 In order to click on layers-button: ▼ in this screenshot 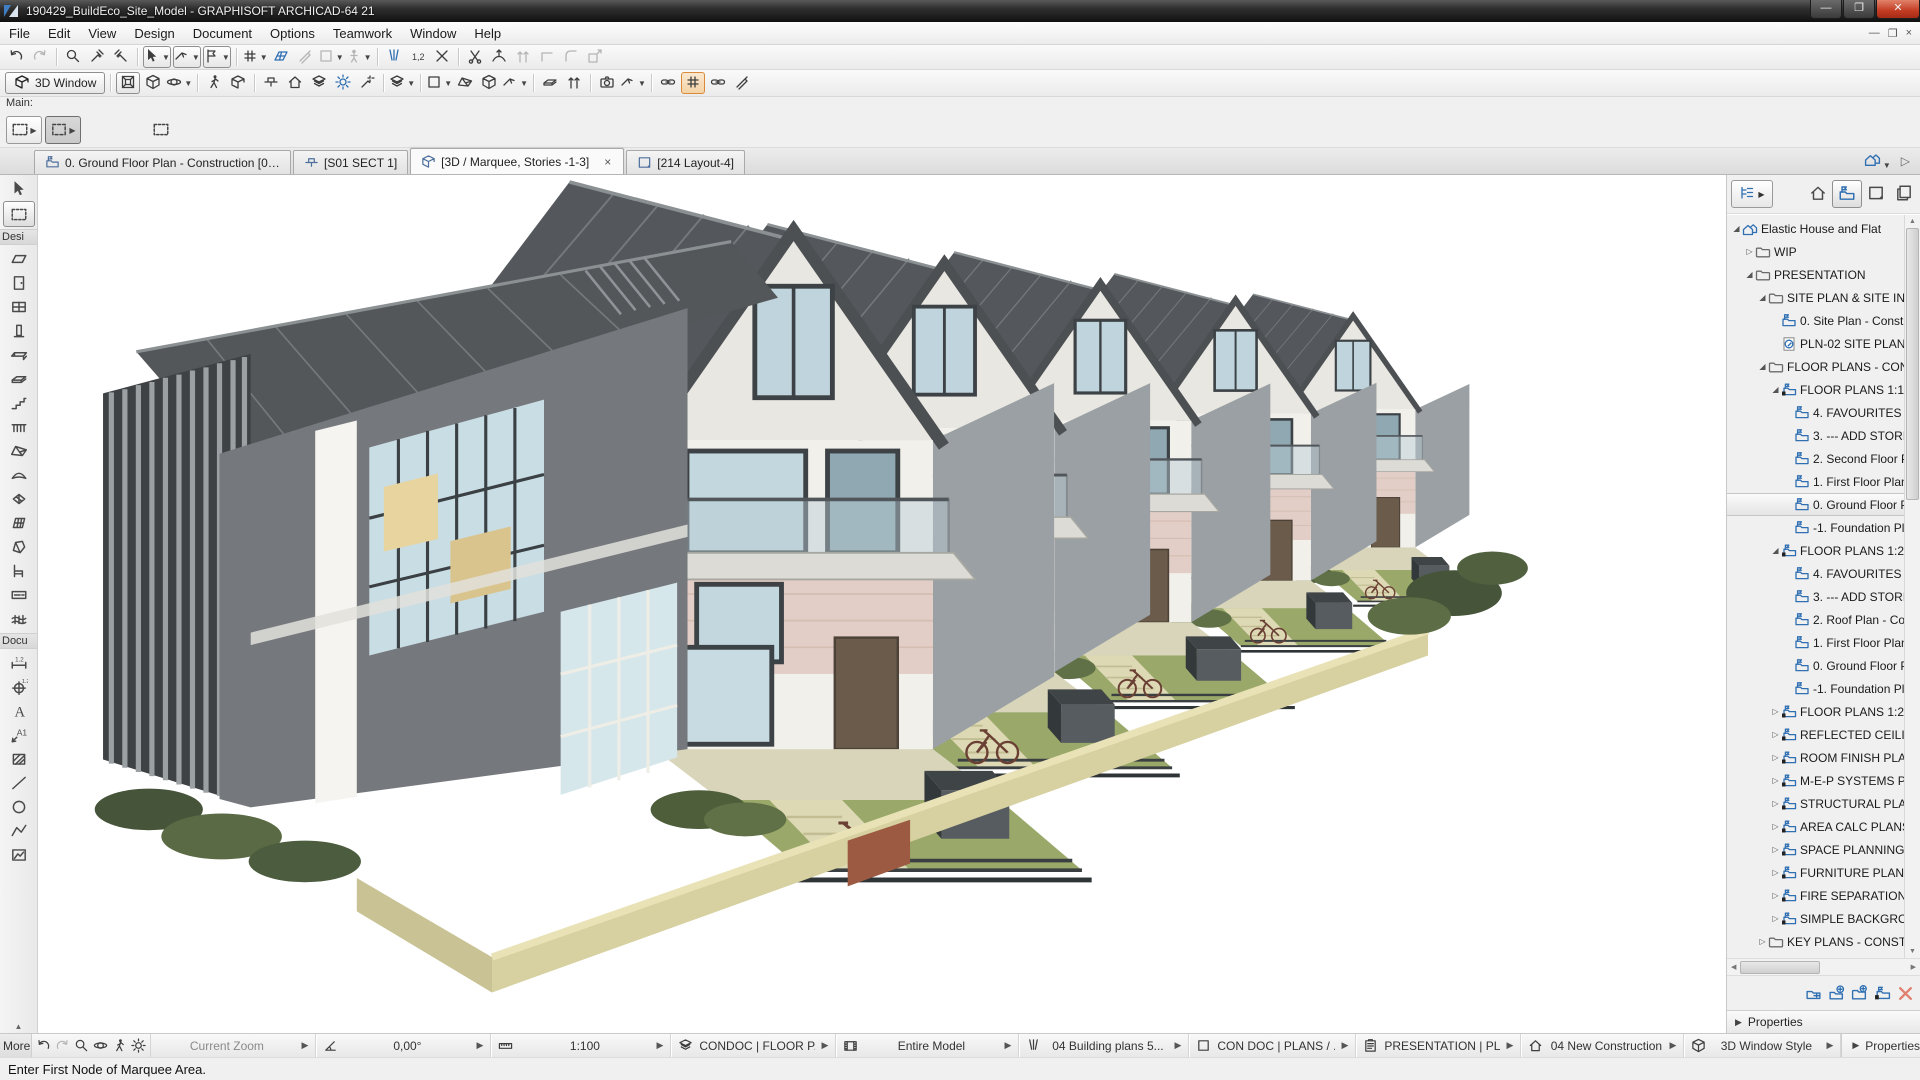, I will do `click(402, 83)`.